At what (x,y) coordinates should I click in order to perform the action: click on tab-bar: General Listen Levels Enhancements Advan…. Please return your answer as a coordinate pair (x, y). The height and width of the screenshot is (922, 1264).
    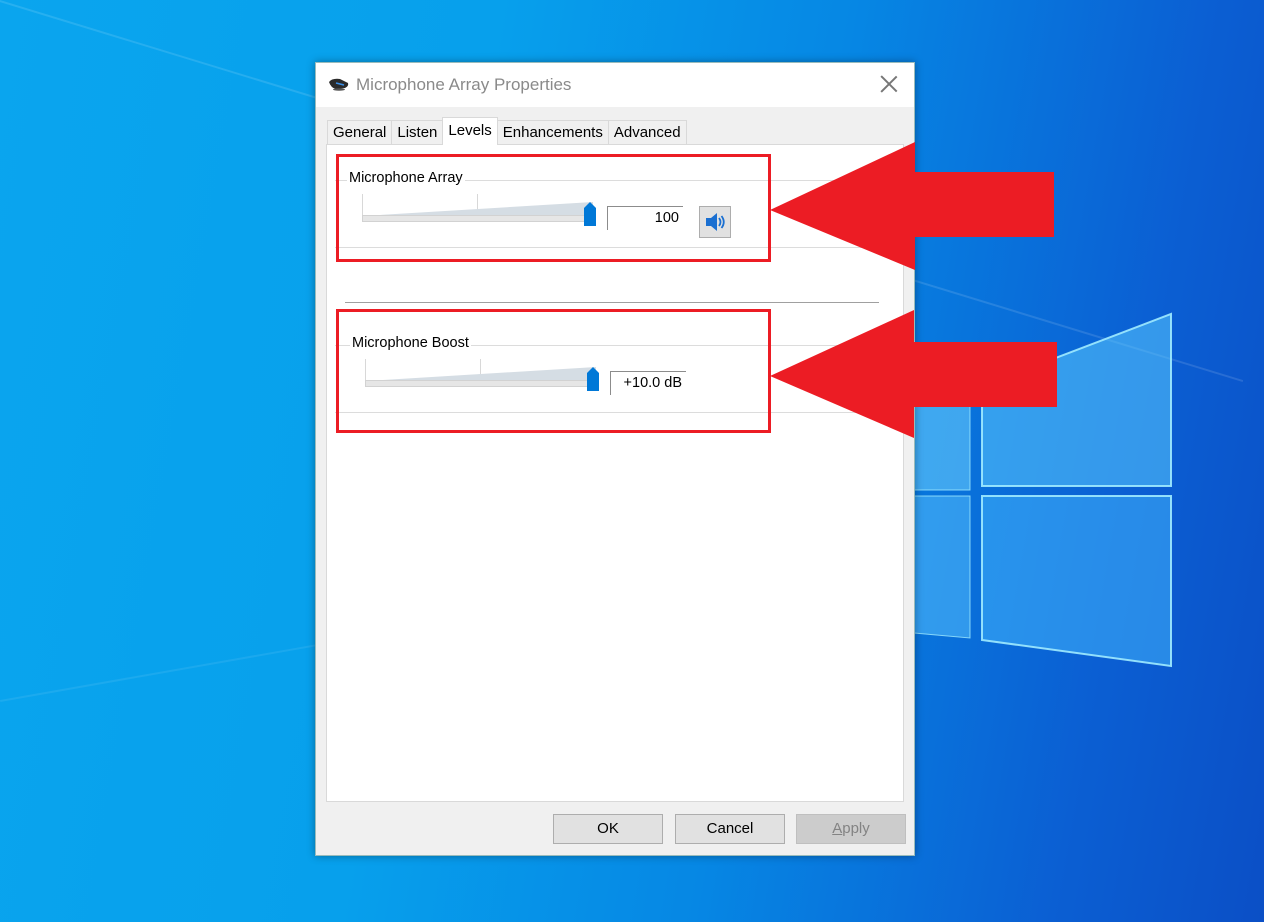
    Looking at the image, I should click on (507, 131).